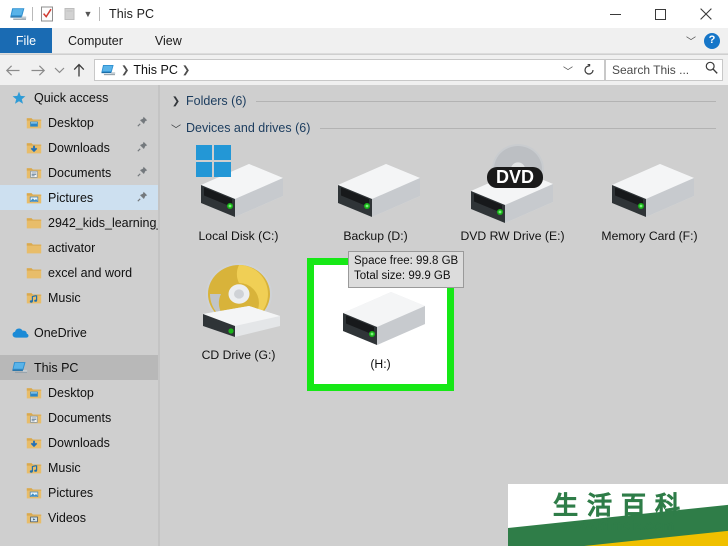 This screenshot has height=546, width=728. I want to click on group-header-devices: ﹀ Devices and drives (6), so click(444, 128).